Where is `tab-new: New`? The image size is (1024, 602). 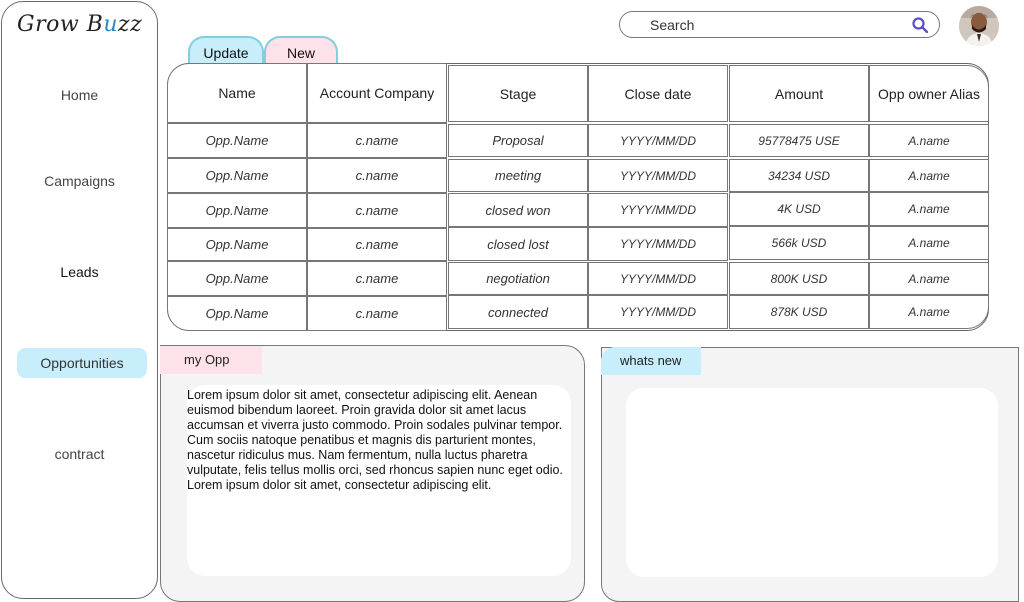 tab-new: New is located at coordinates (301, 51).